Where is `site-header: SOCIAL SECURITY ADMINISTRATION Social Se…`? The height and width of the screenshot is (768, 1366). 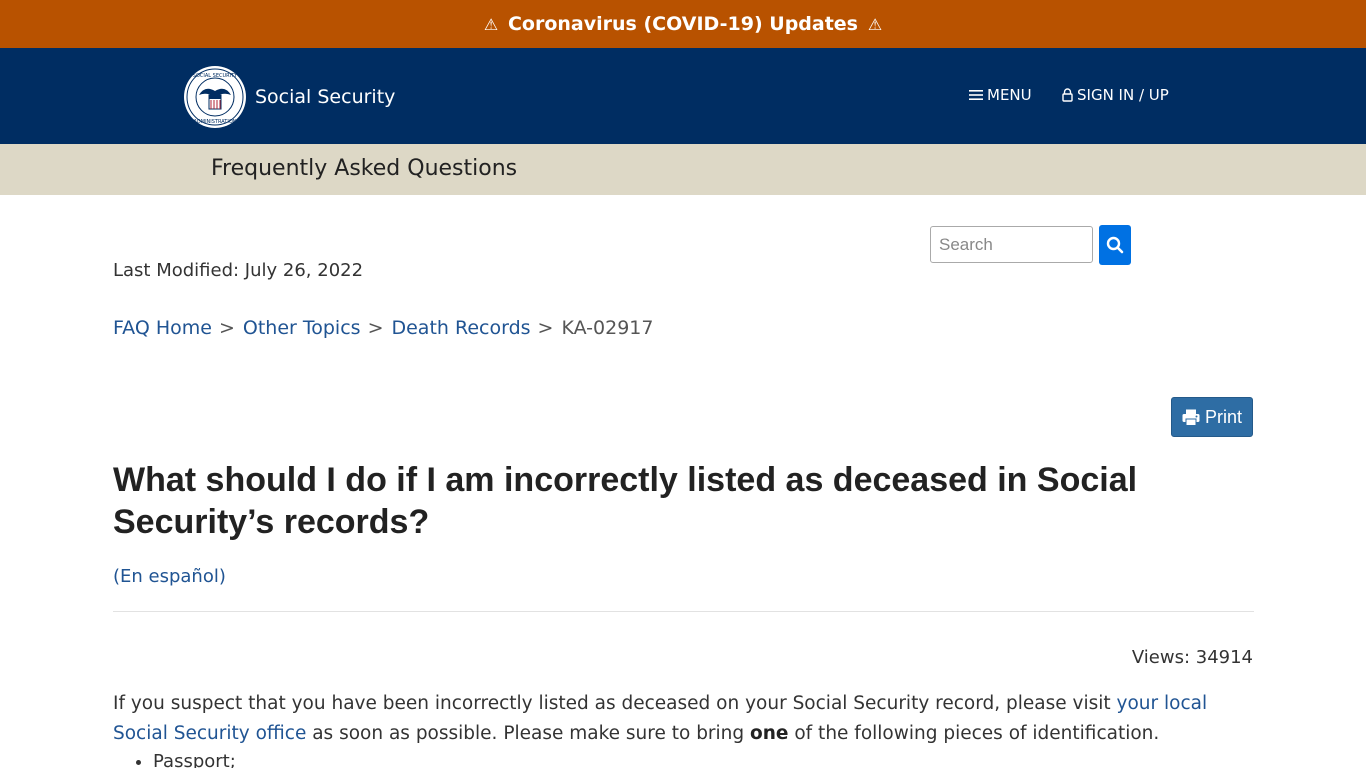
site-header: SOCIAL SECURITY ADMINISTRATION Social Se… is located at coordinates (683, 96).